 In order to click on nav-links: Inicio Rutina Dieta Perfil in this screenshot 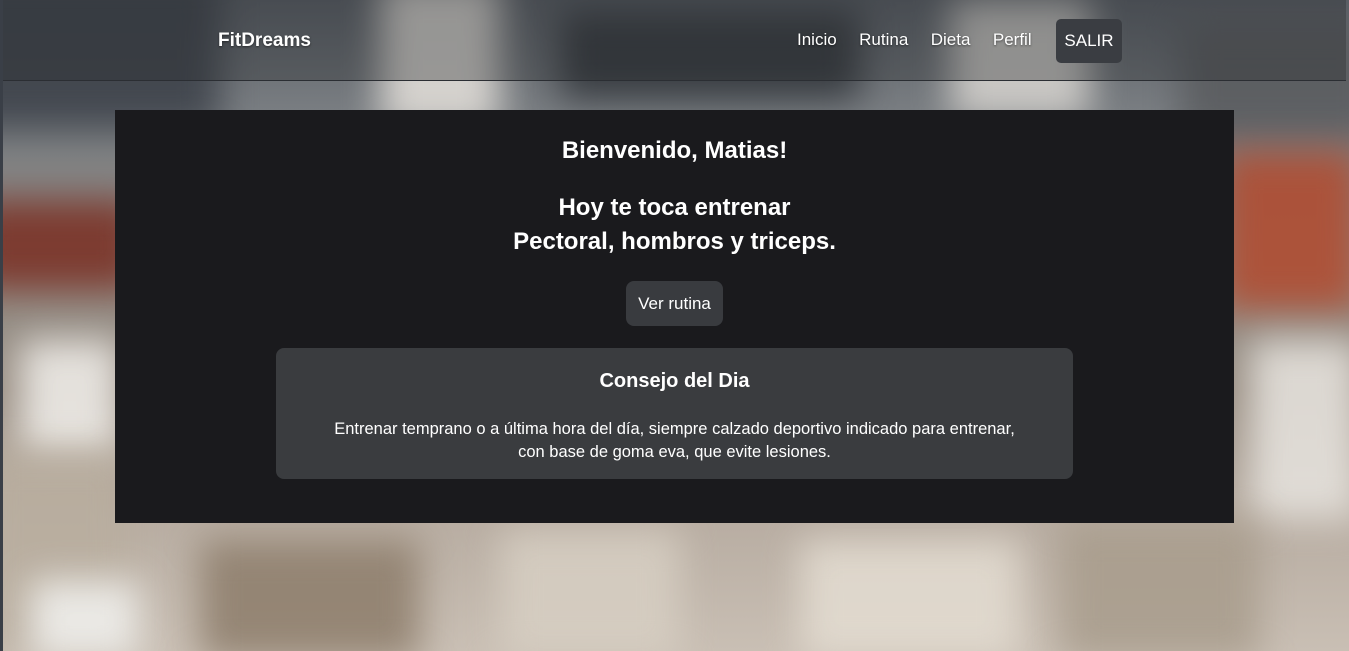, I will do `click(916, 43)`.